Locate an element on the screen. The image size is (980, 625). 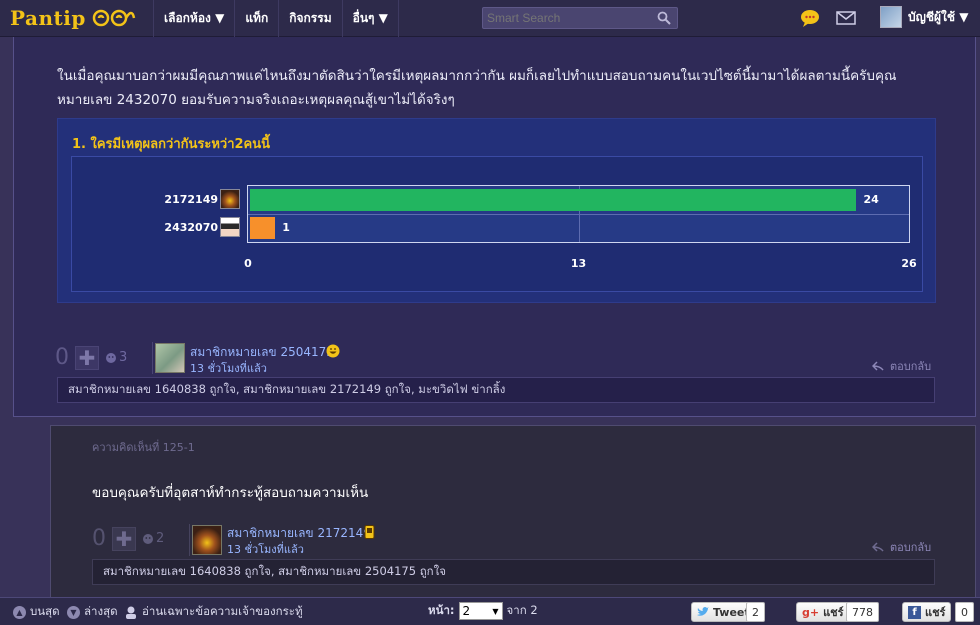
facebook-label: แชร์ is located at coordinates (935, 612).